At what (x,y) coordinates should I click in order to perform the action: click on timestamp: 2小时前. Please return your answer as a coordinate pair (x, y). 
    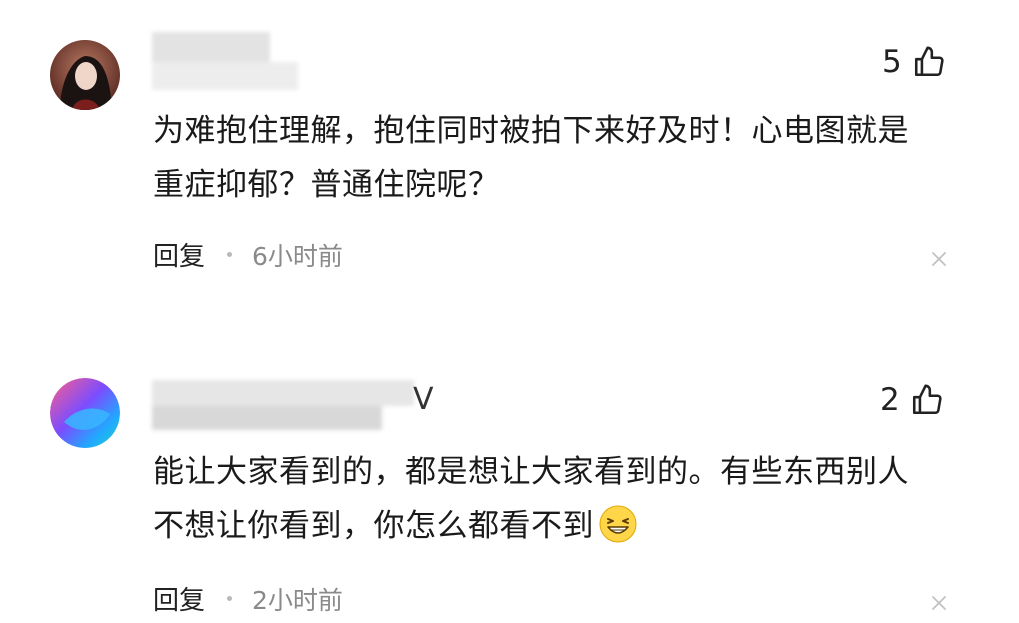
    Looking at the image, I should click on (297, 600).